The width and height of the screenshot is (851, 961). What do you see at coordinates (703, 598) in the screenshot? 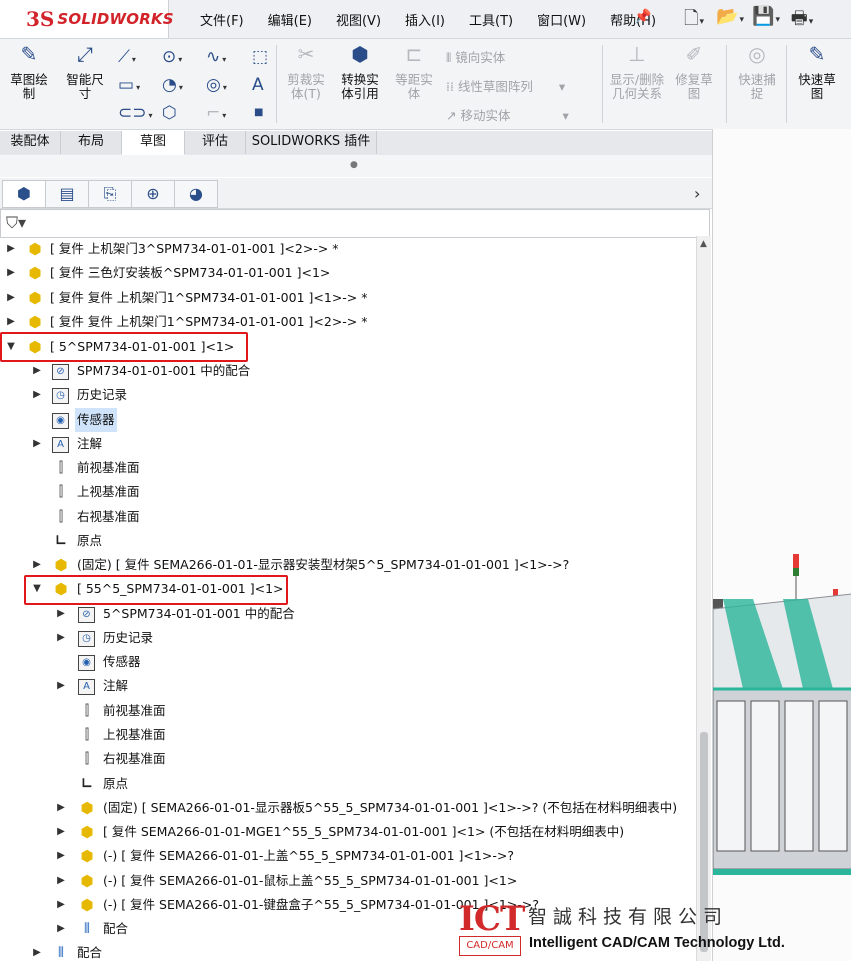
I see `tree-scrollbar: ▲` at bounding box center [703, 598].